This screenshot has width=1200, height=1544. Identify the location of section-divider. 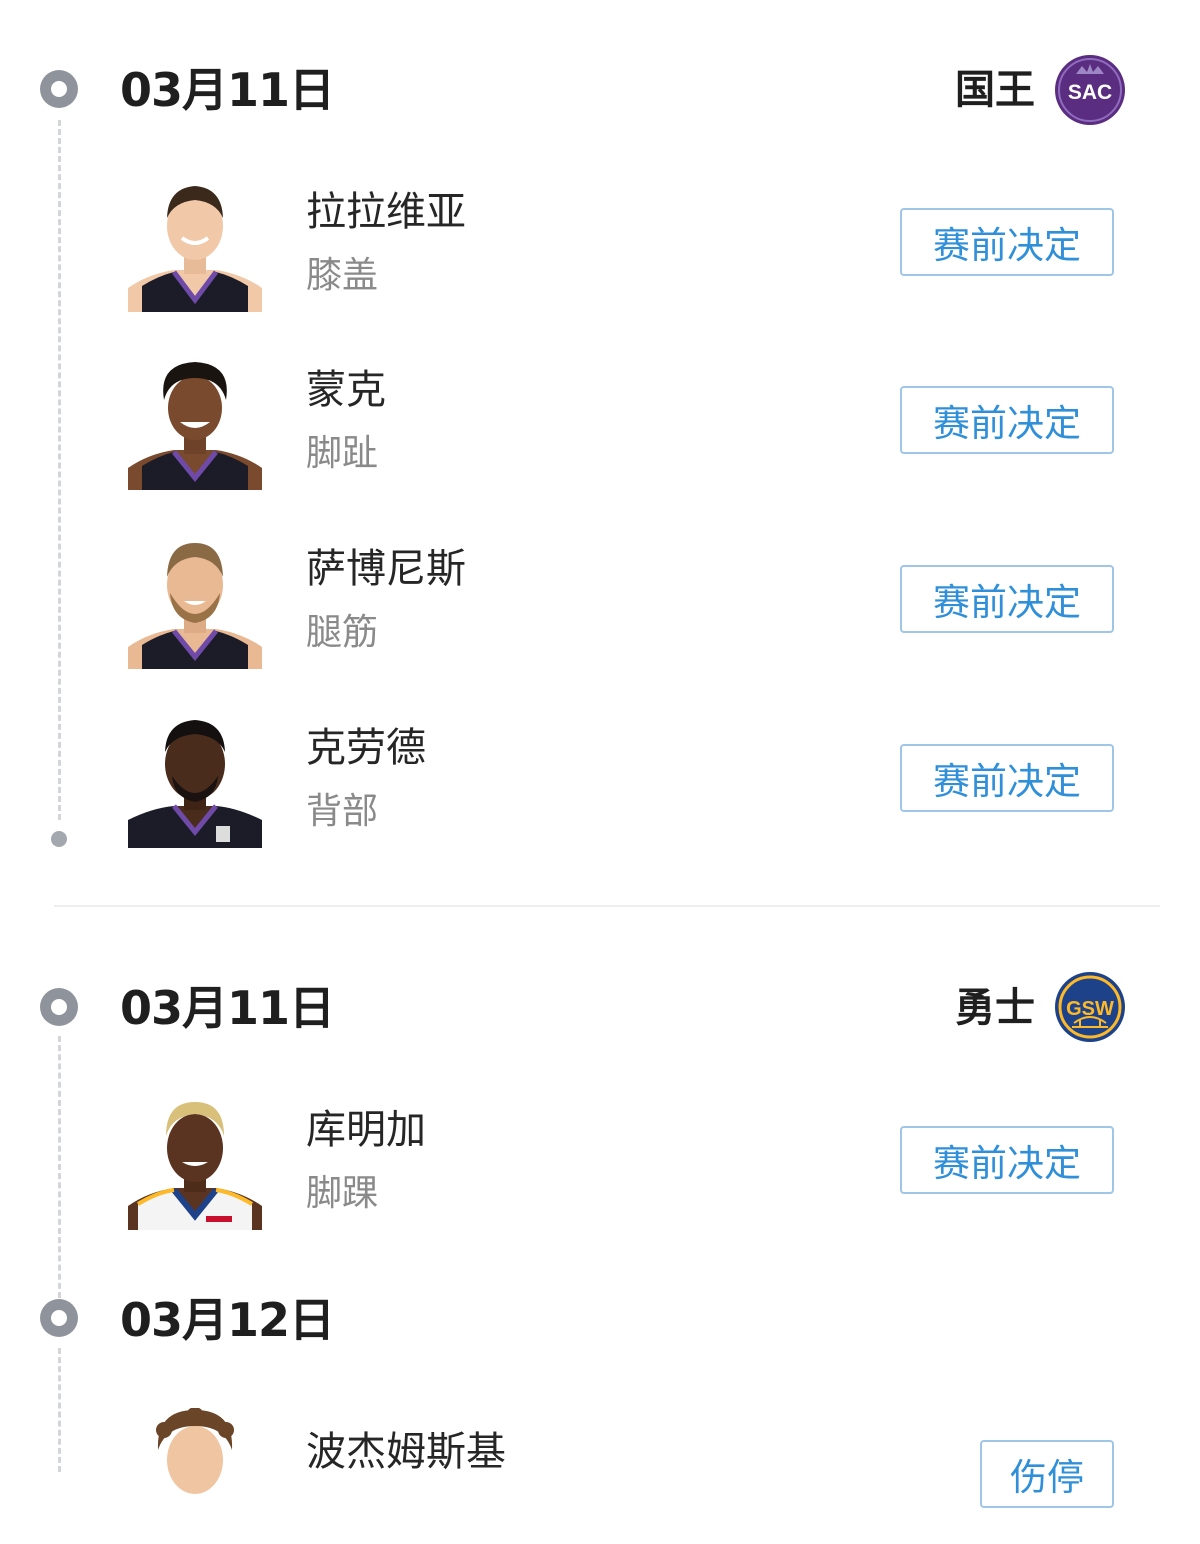
(607, 906).